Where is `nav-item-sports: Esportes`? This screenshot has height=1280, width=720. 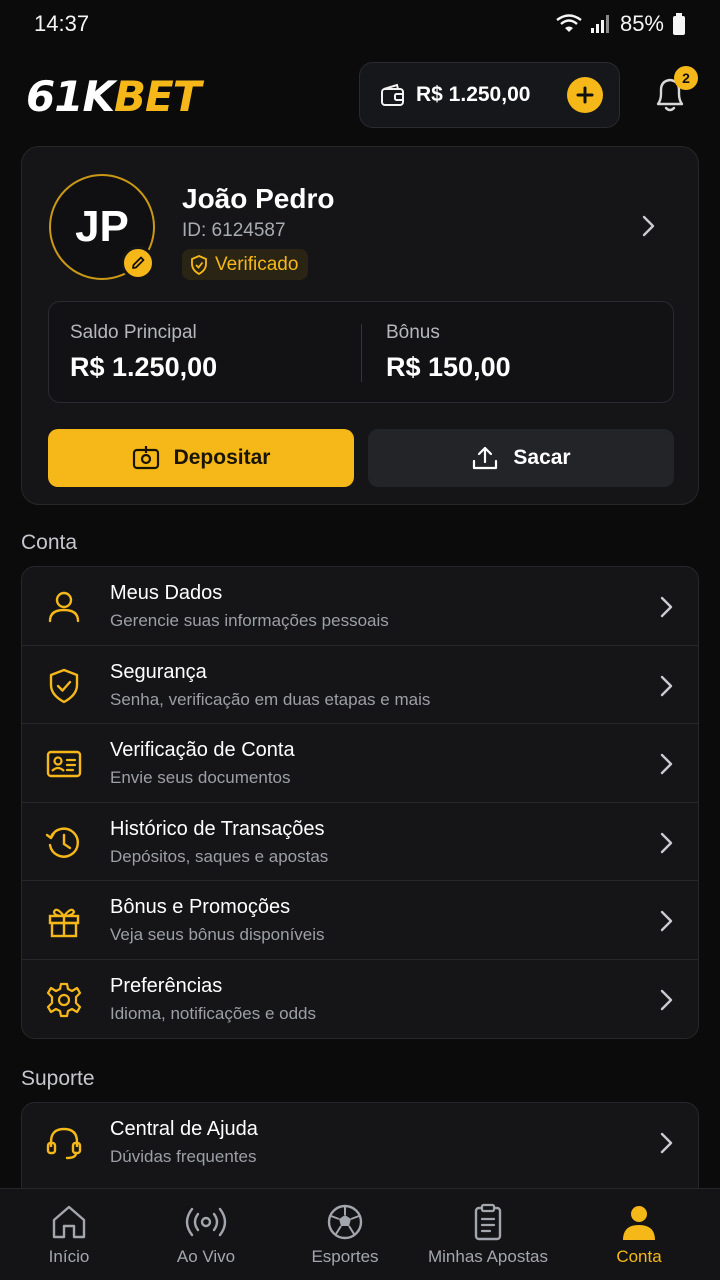
nav-item-sports: Esportes is located at coordinates (345, 1234).